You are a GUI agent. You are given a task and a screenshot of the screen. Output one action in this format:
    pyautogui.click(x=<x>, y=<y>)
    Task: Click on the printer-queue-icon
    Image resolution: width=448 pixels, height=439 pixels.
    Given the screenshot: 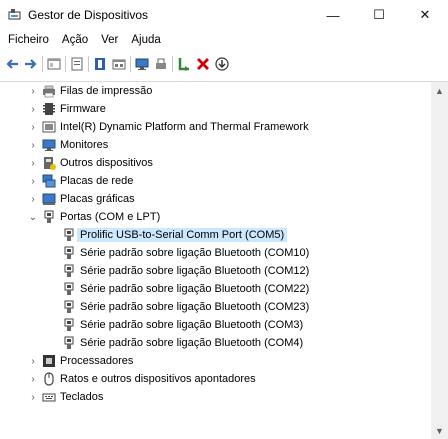 What is the action you would take?
    pyautogui.click(x=49, y=91)
    